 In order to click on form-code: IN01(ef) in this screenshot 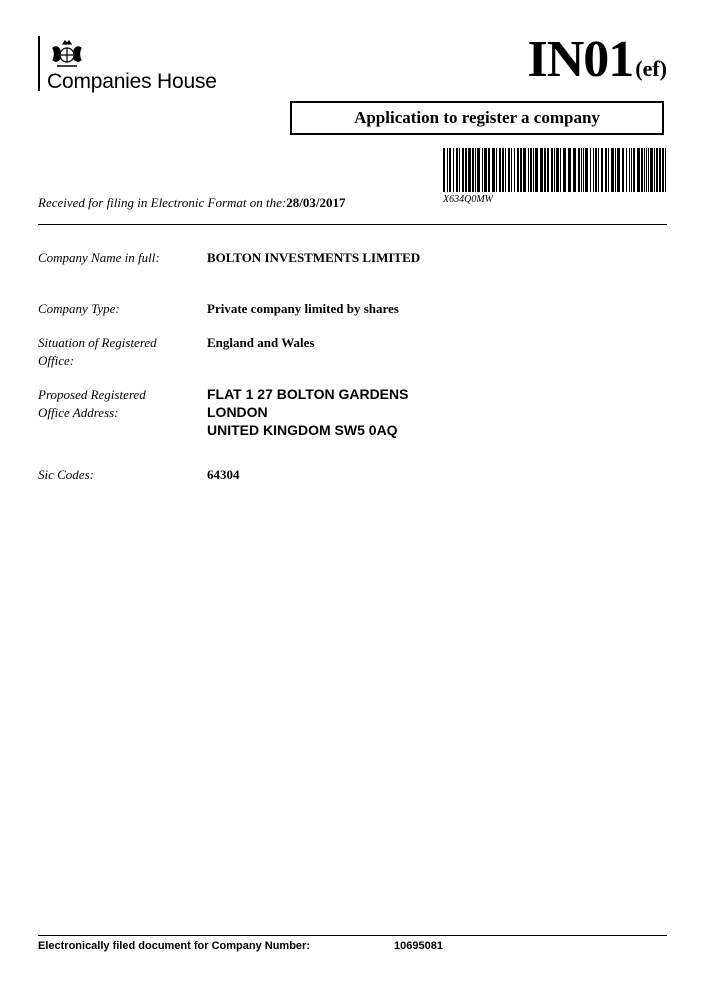, I will do `click(597, 60)`.